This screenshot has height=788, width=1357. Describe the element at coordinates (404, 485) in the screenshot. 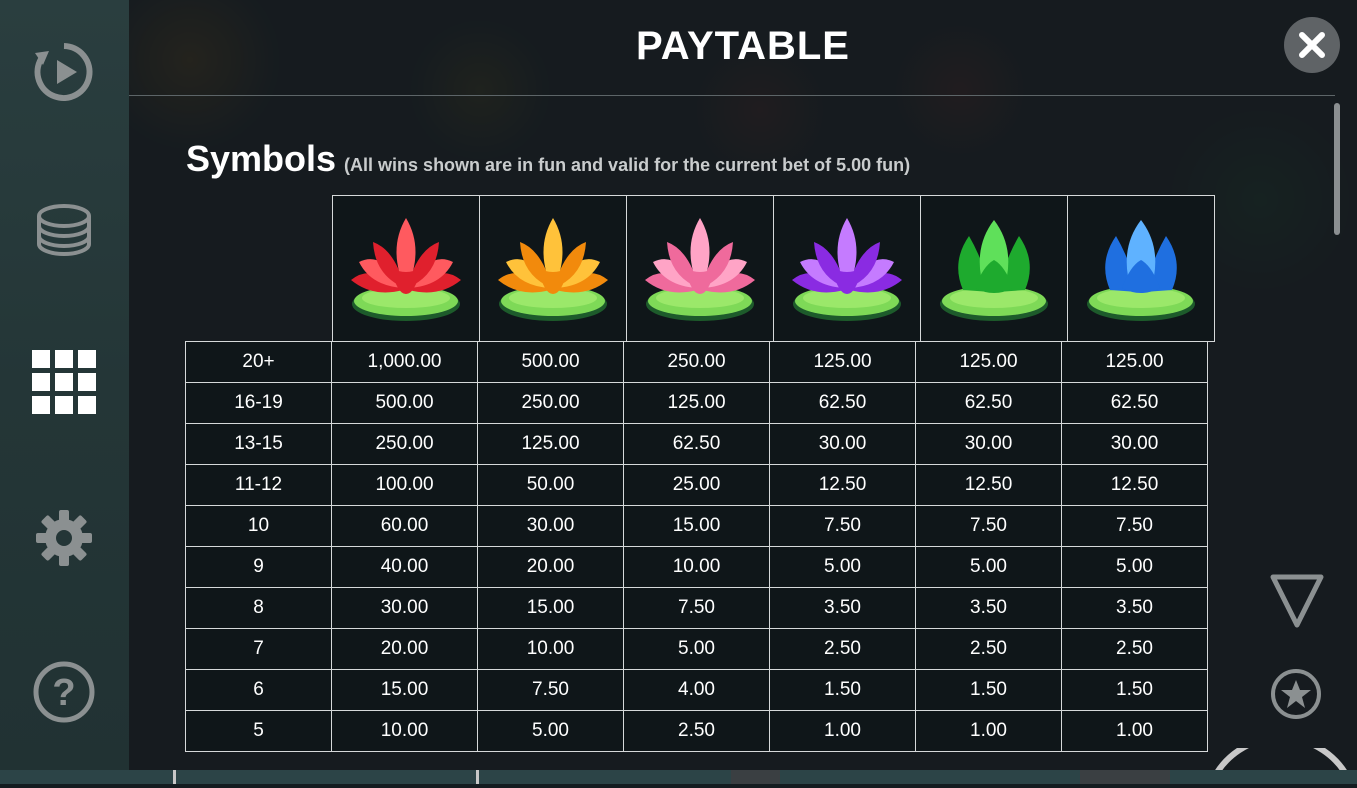

I see `payout-value: 100.00` at that location.